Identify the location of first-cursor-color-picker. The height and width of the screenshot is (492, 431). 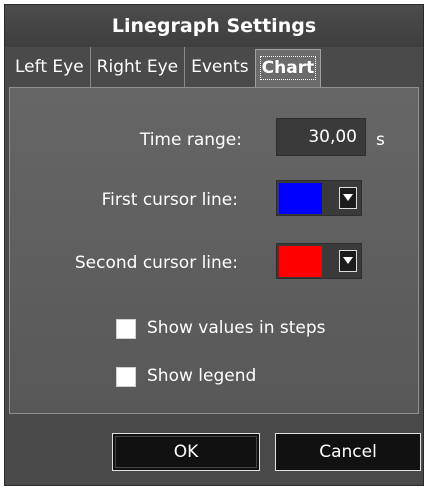
(319, 198).